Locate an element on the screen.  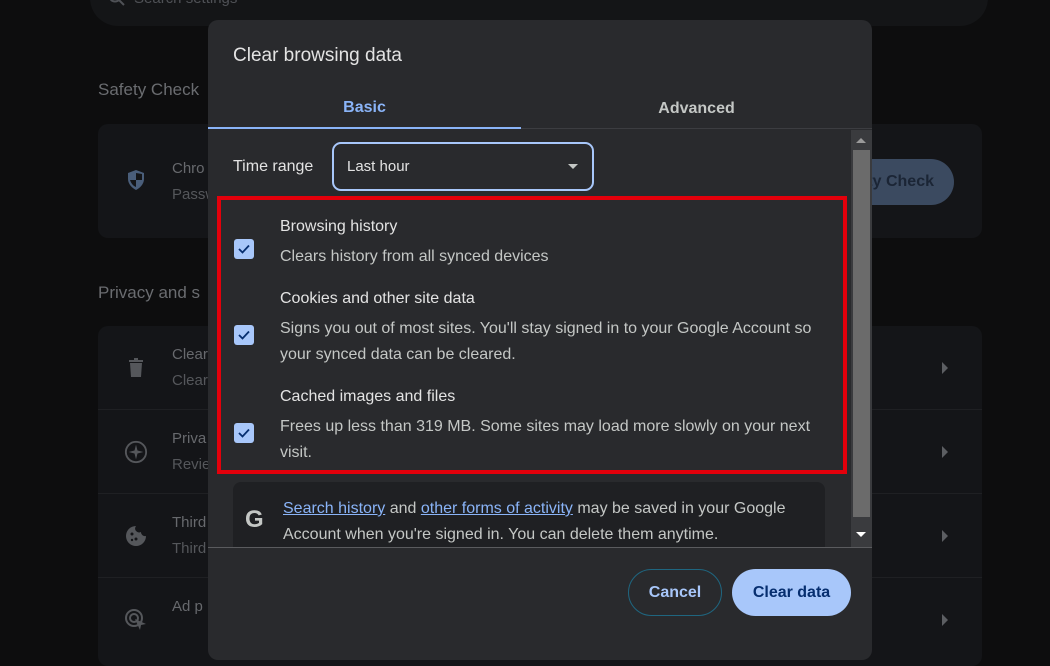
tab-basic: Basic is located at coordinates (364, 108).